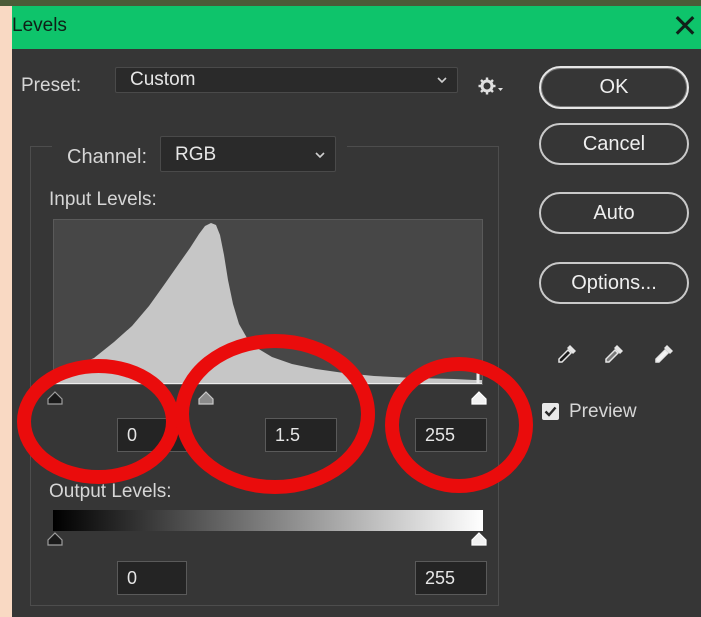 This screenshot has width=701, height=617. I want to click on group-box-top-right, so click(423, 146).